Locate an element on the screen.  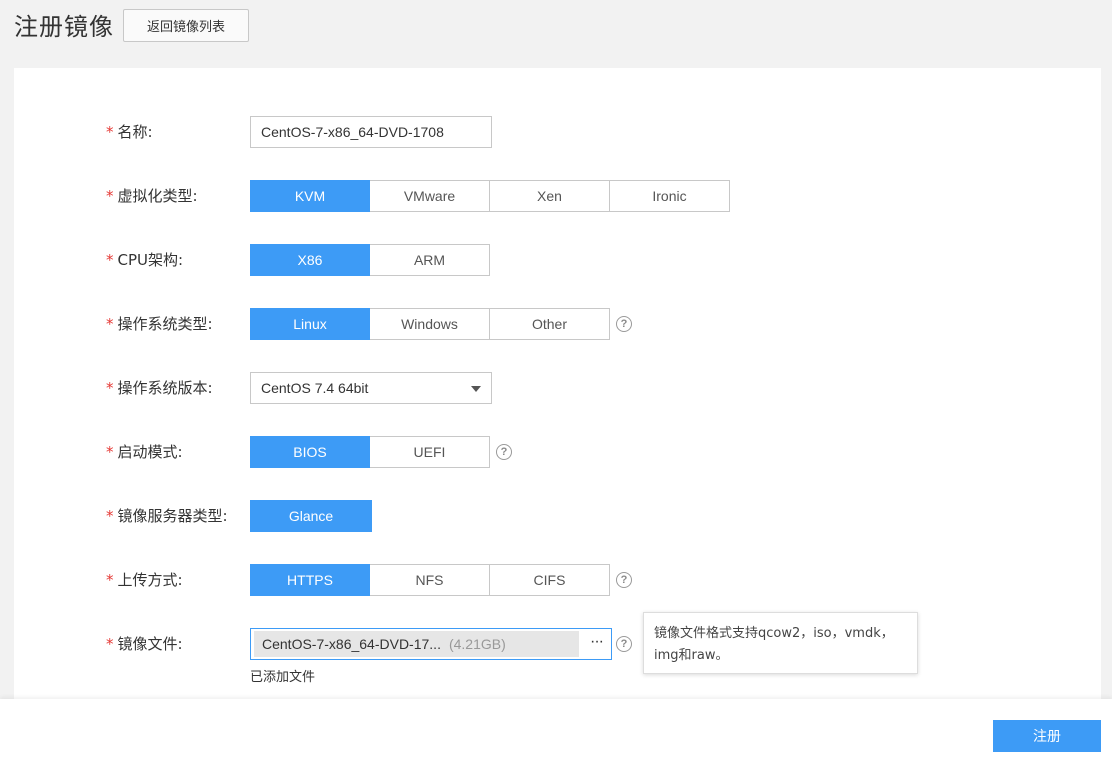
virt-type-option-ironic: Ironic is located at coordinates (670, 196).